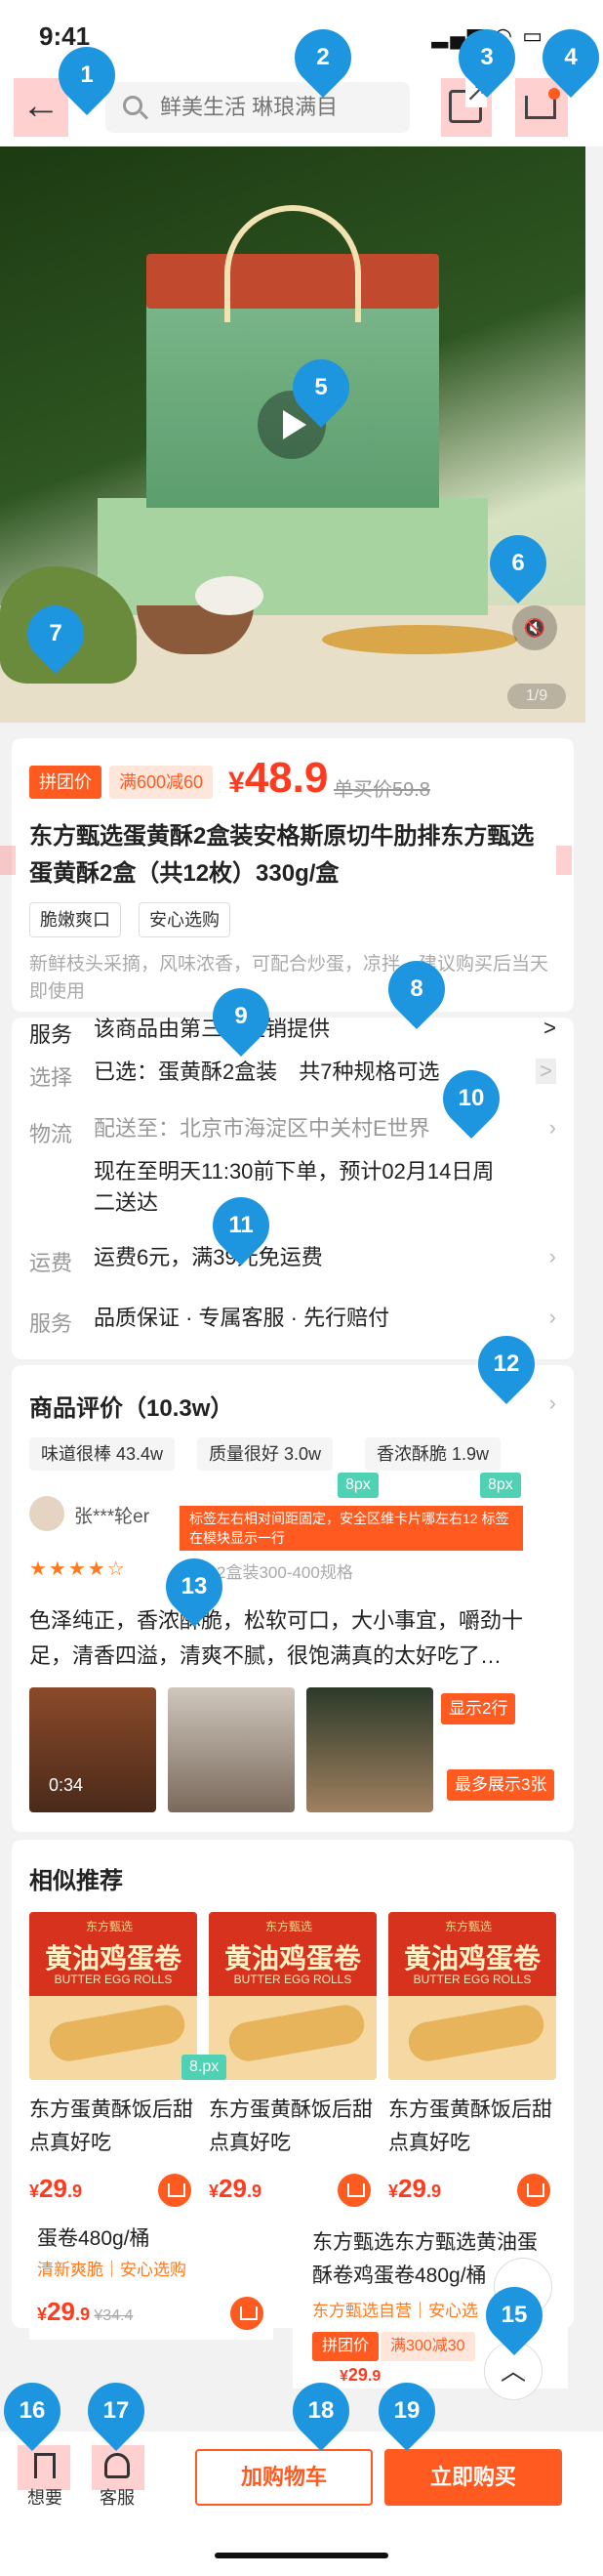 Image resolution: width=603 pixels, height=2576 pixels. Describe the element at coordinates (194, 1586) in the screenshot. I see `pin-number: 13` at that location.